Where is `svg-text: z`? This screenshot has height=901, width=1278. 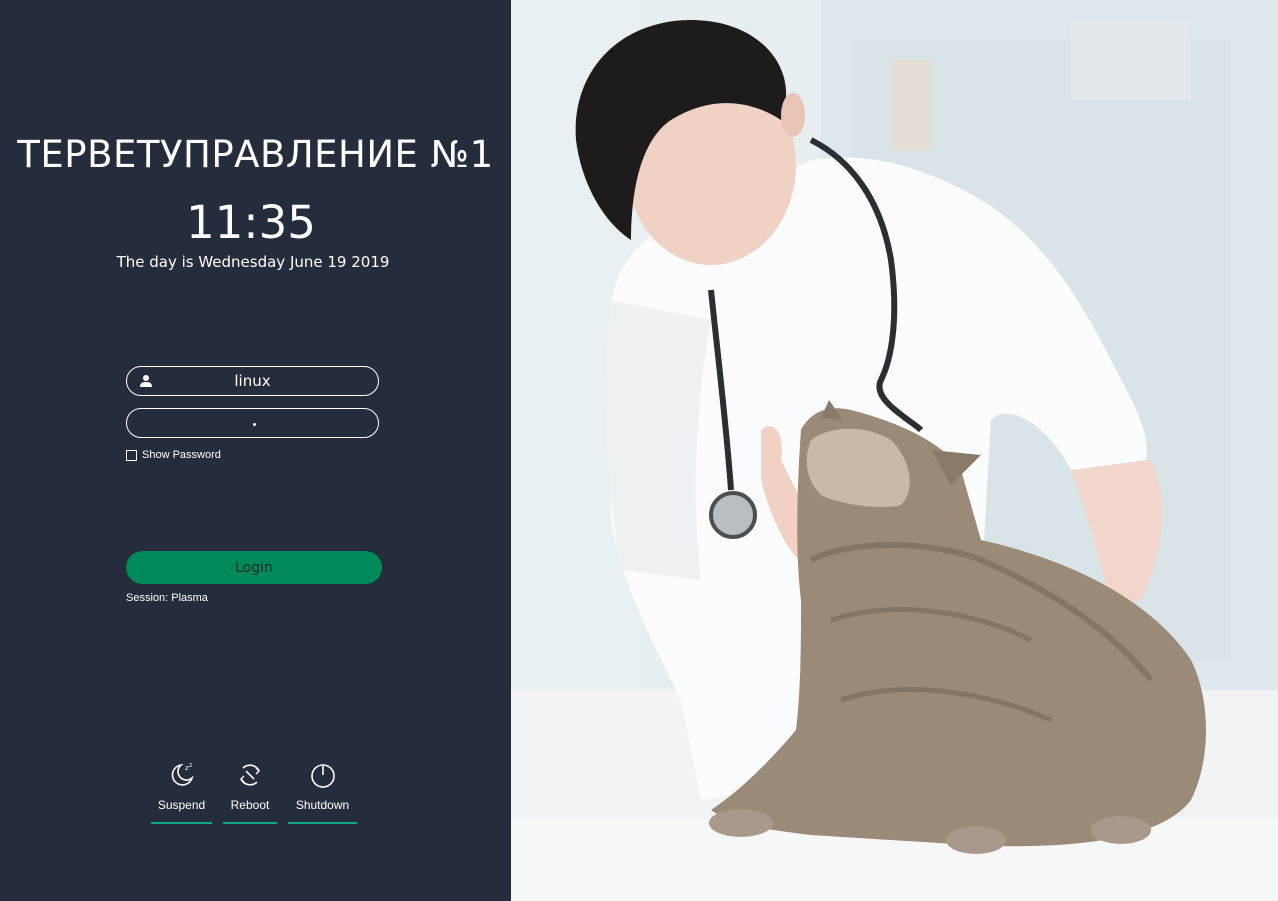
svg-text: z is located at coordinates (190, 765).